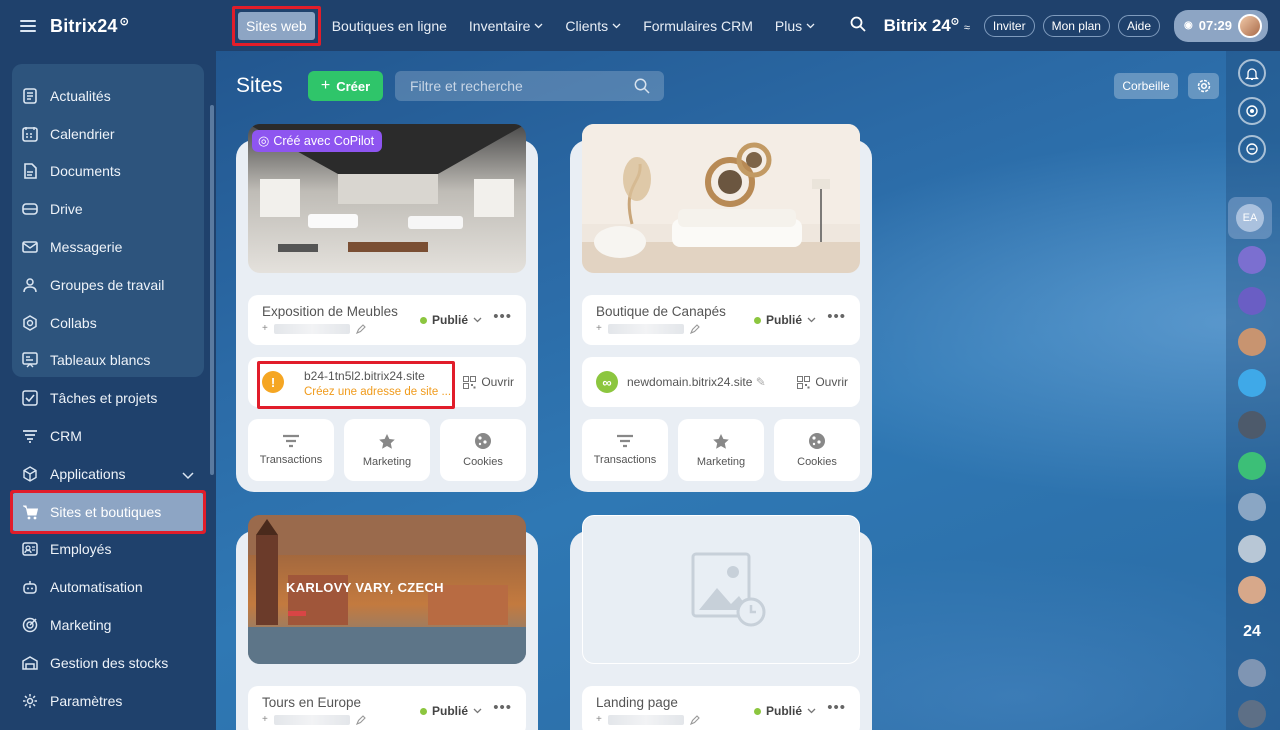 This screenshot has height=730, width=1280. What do you see at coordinates (795, 26) in the screenshot?
I see `topnav-plus: Plus` at bounding box center [795, 26].